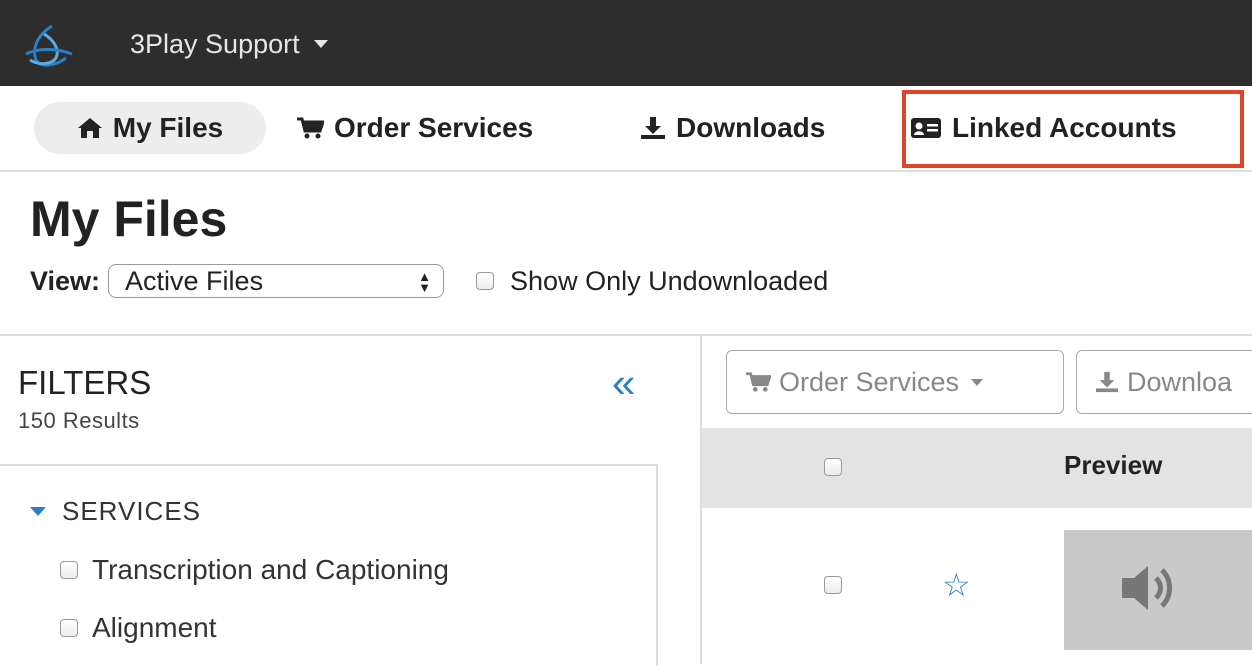  Describe the element at coordinates (89, 128) in the screenshot. I see `home-icon` at that location.